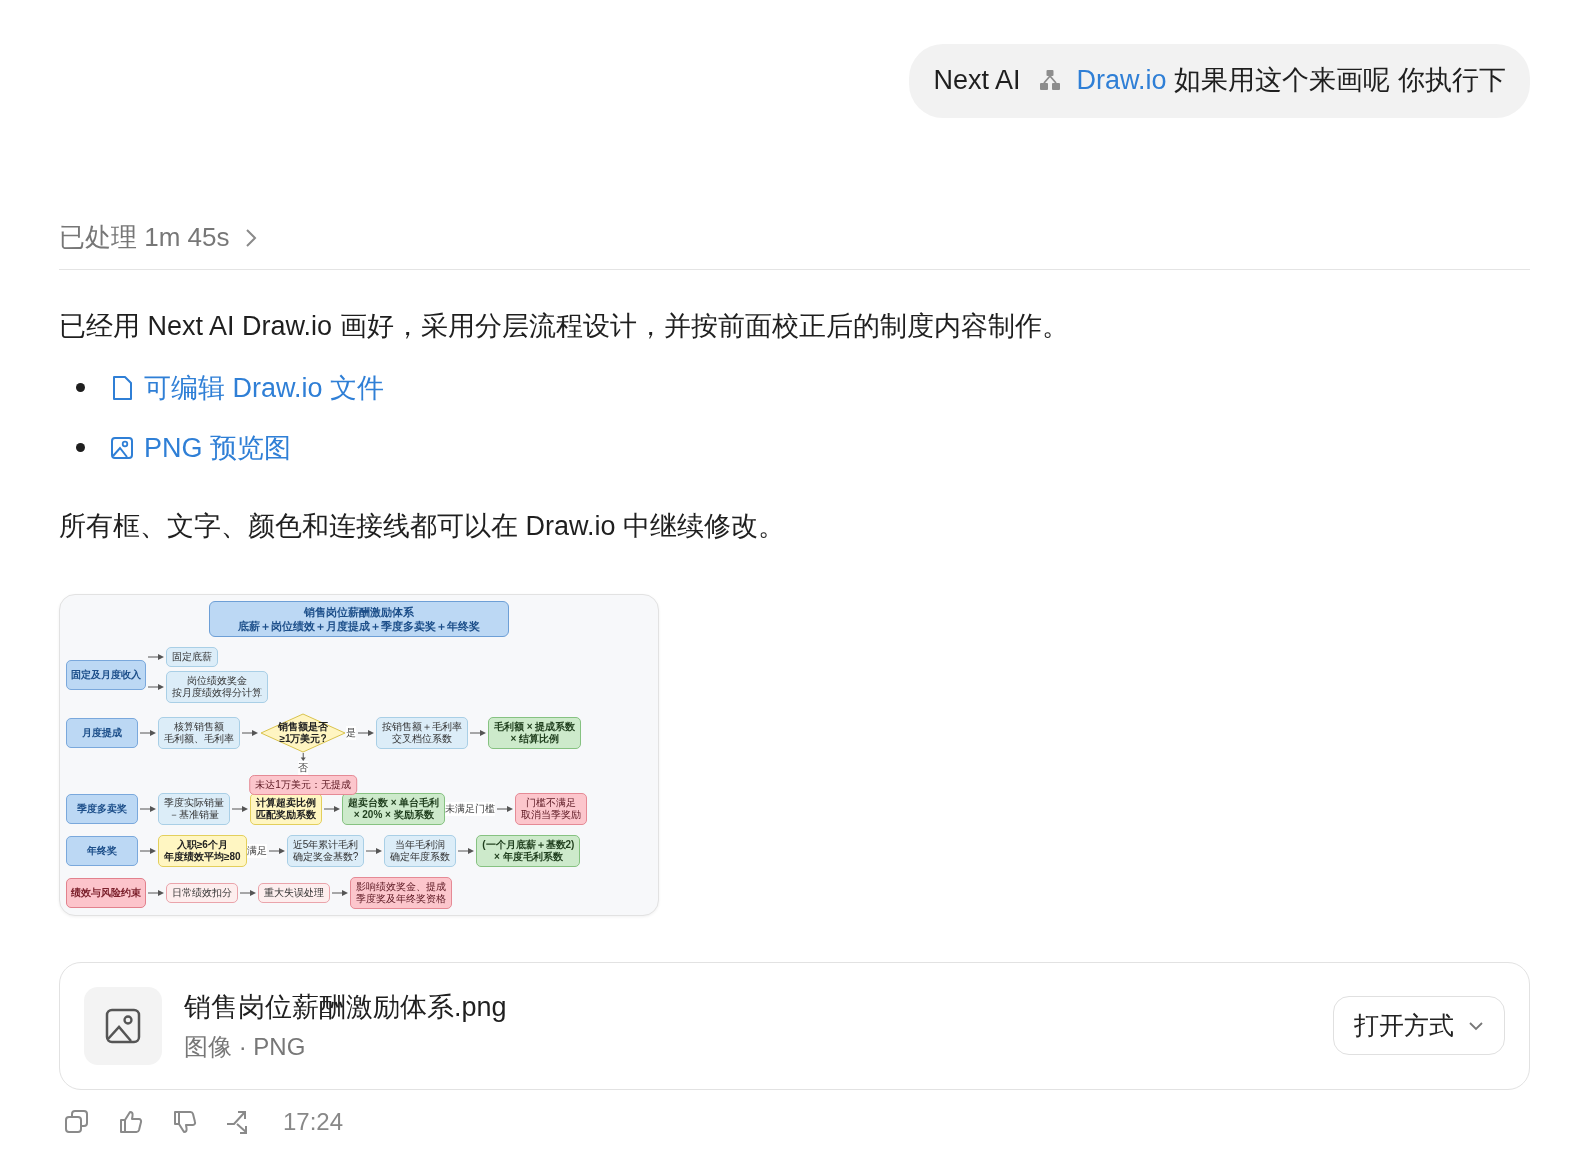  Describe the element at coordinates (313, 1121) in the screenshot. I see `timestamp: 17:24` at that location.